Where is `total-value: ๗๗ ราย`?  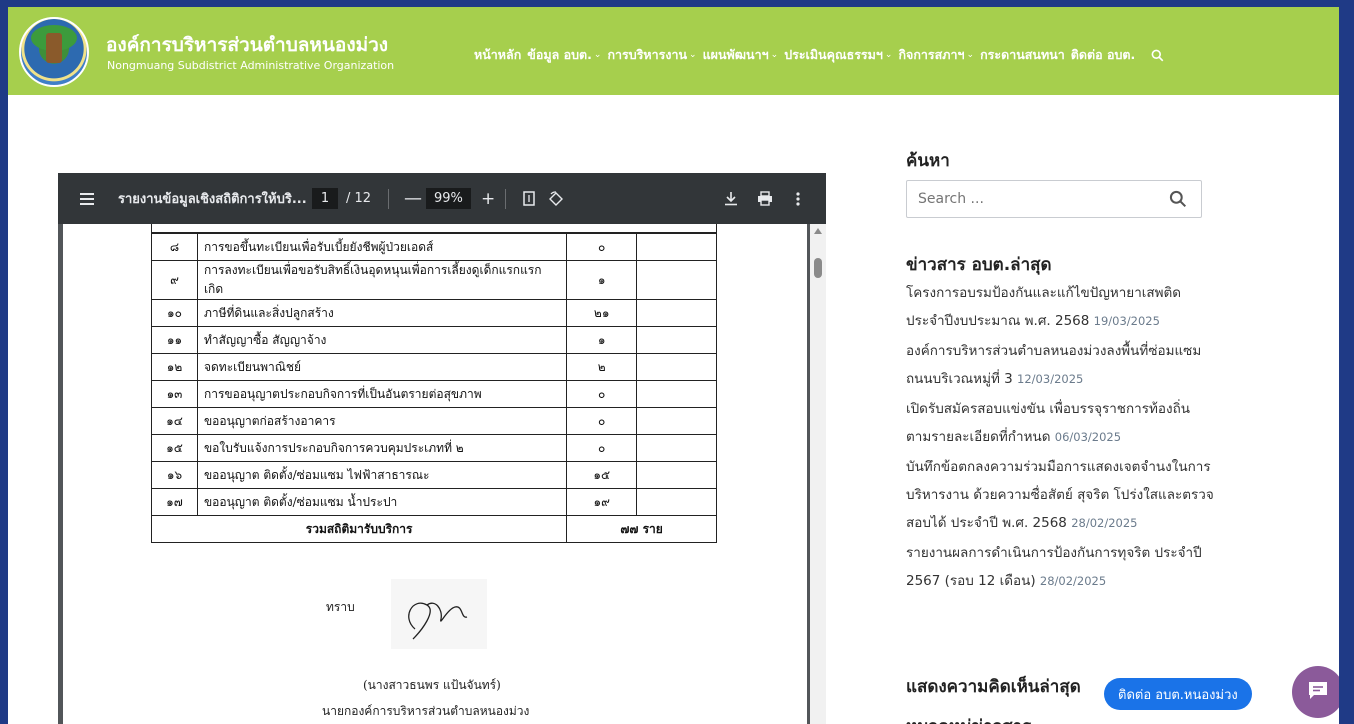 total-value: ๗๗ ราย is located at coordinates (641, 529).